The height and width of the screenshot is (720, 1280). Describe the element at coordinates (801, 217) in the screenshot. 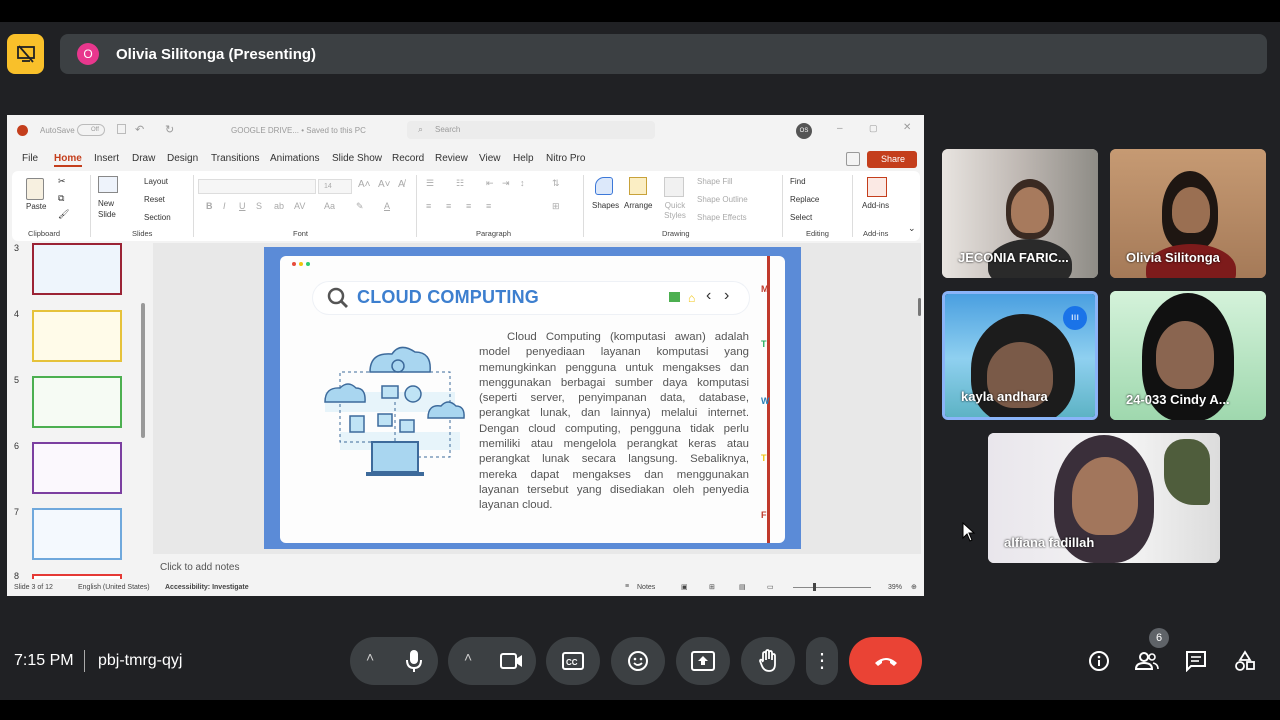

I see `select-button: Select` at that location.